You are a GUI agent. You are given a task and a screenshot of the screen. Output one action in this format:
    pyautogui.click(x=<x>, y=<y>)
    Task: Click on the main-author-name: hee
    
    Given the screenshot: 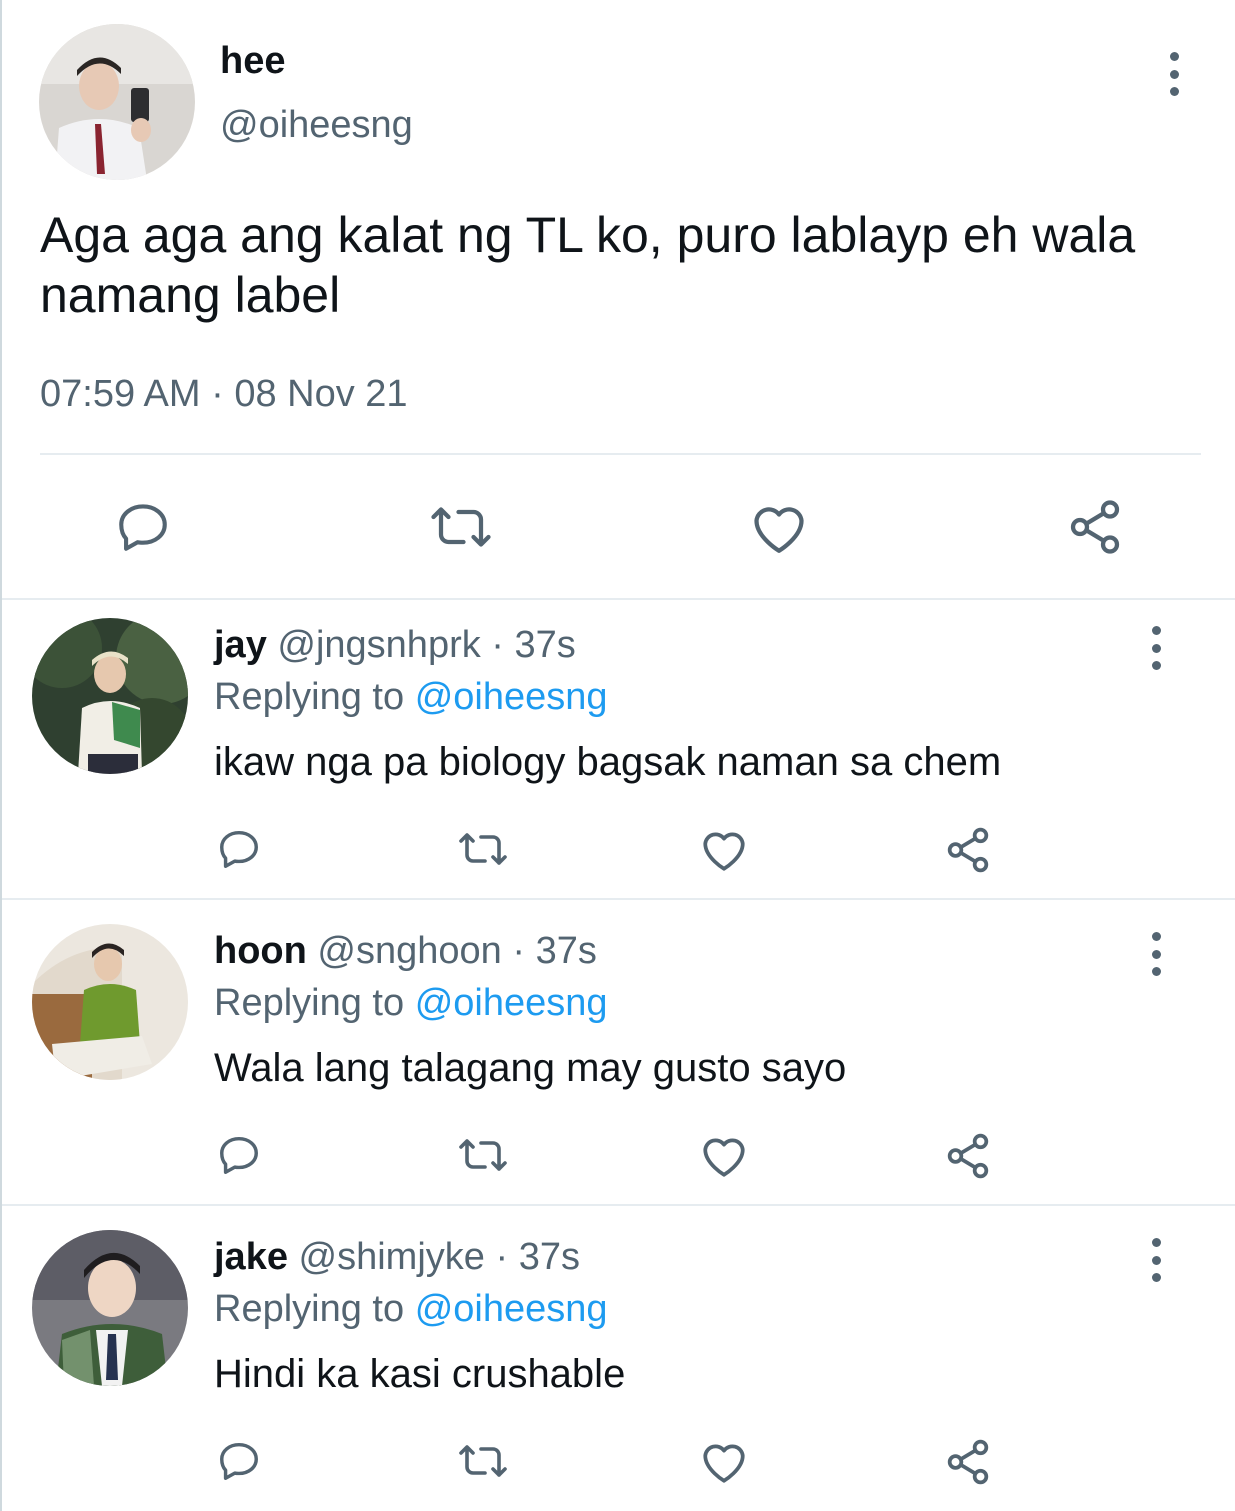 What is the action you would take?
    pyautogui.click(x=252, y=61)
    